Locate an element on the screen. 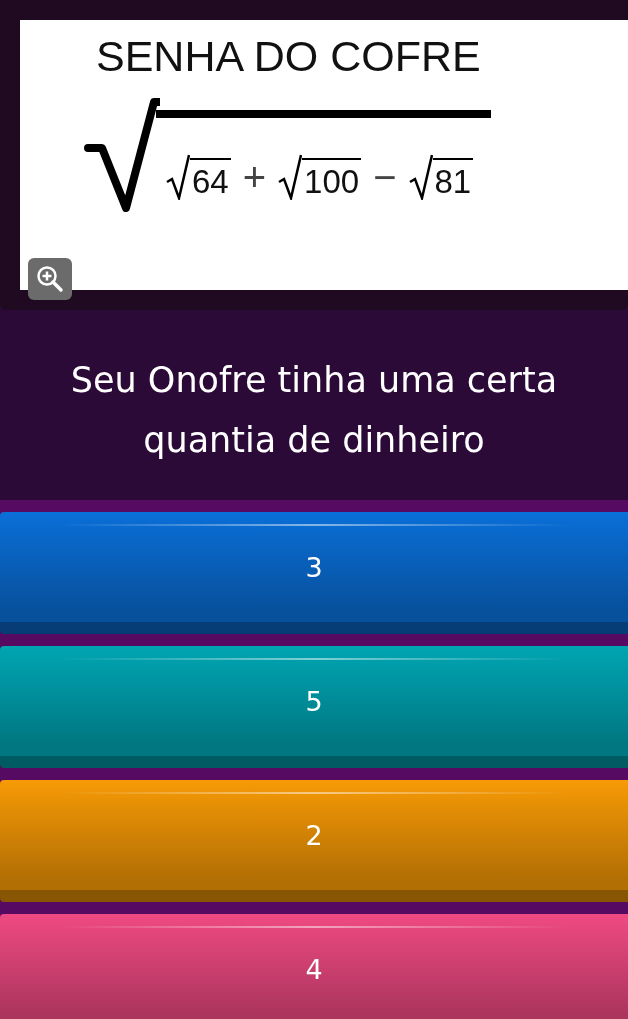 Image resolution: width=628 pixels, height=1019 pixels. answer-button: 4 is located at coordinates (314, 966).